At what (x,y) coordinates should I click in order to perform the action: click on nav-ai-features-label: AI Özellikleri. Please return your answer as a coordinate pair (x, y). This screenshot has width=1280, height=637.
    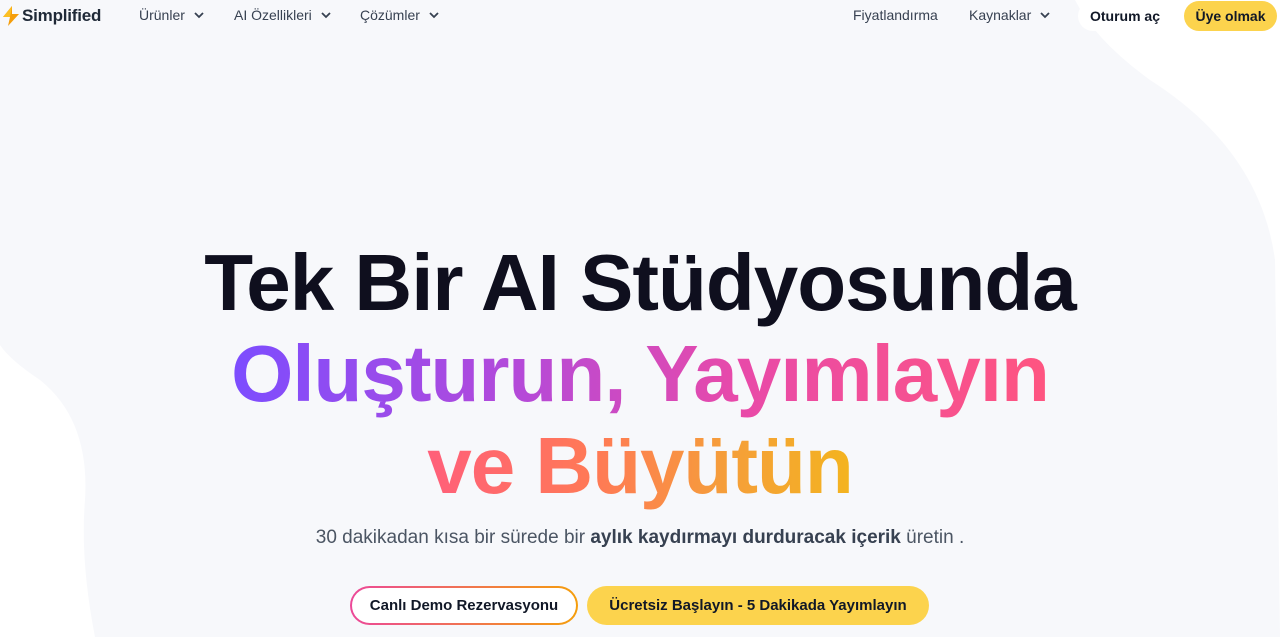
    Looking at the image, I should click on (273, 15).